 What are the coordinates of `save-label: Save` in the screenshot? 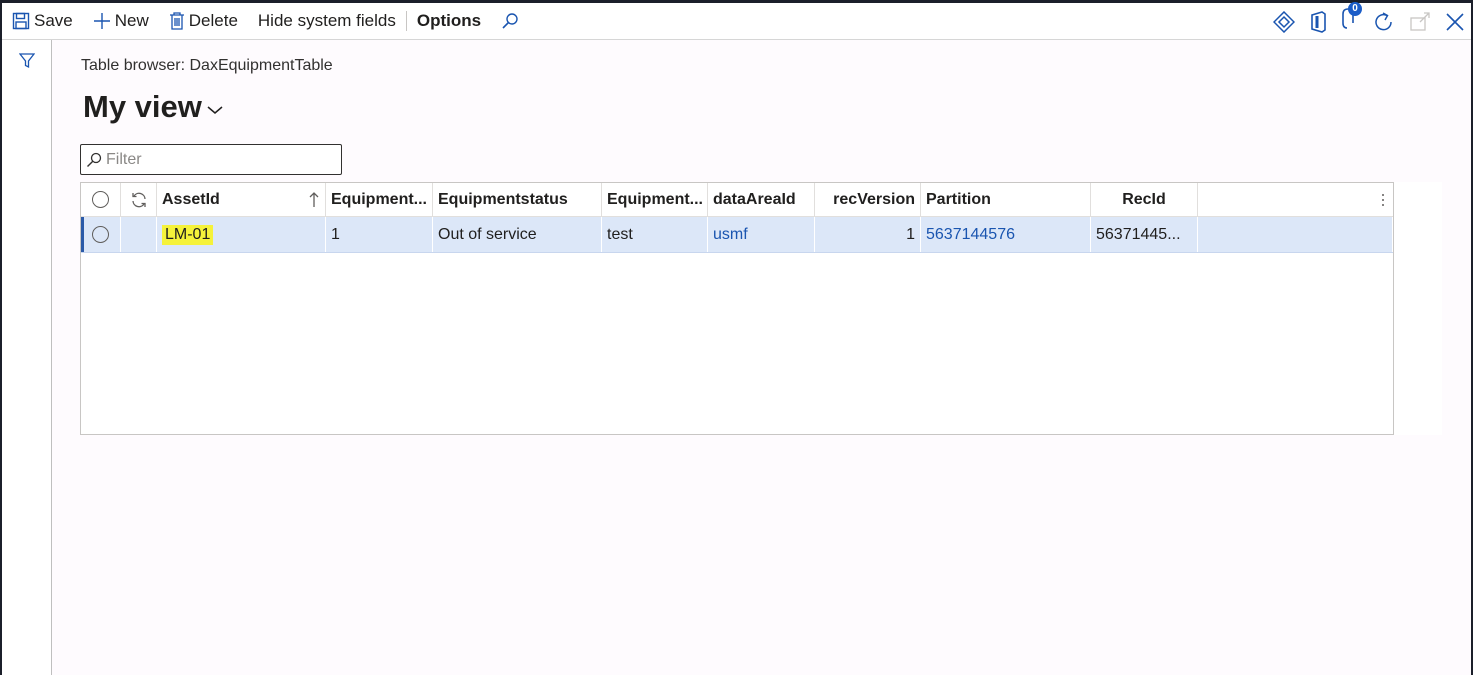 It's located at (53, 20).